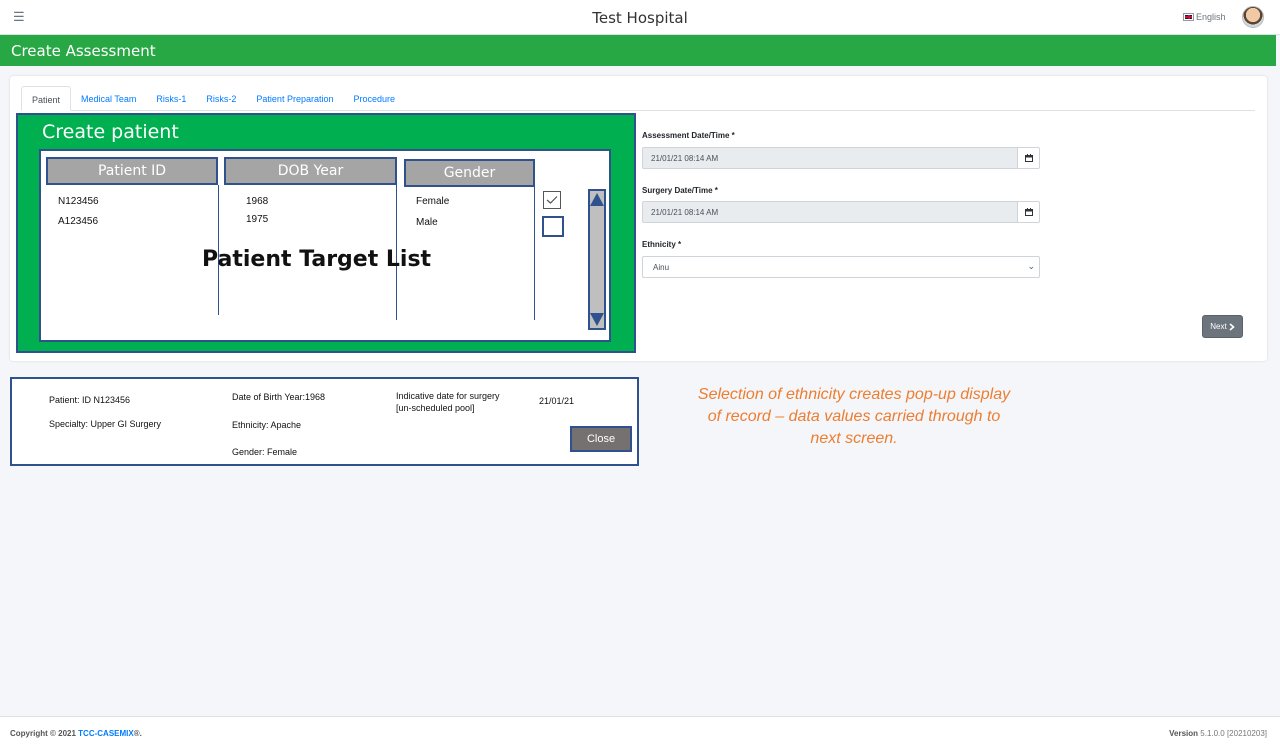  Describe the element at coordinates (108, 98) in the screenshot. I see `tab-medical-team: Medical Team` at that location.